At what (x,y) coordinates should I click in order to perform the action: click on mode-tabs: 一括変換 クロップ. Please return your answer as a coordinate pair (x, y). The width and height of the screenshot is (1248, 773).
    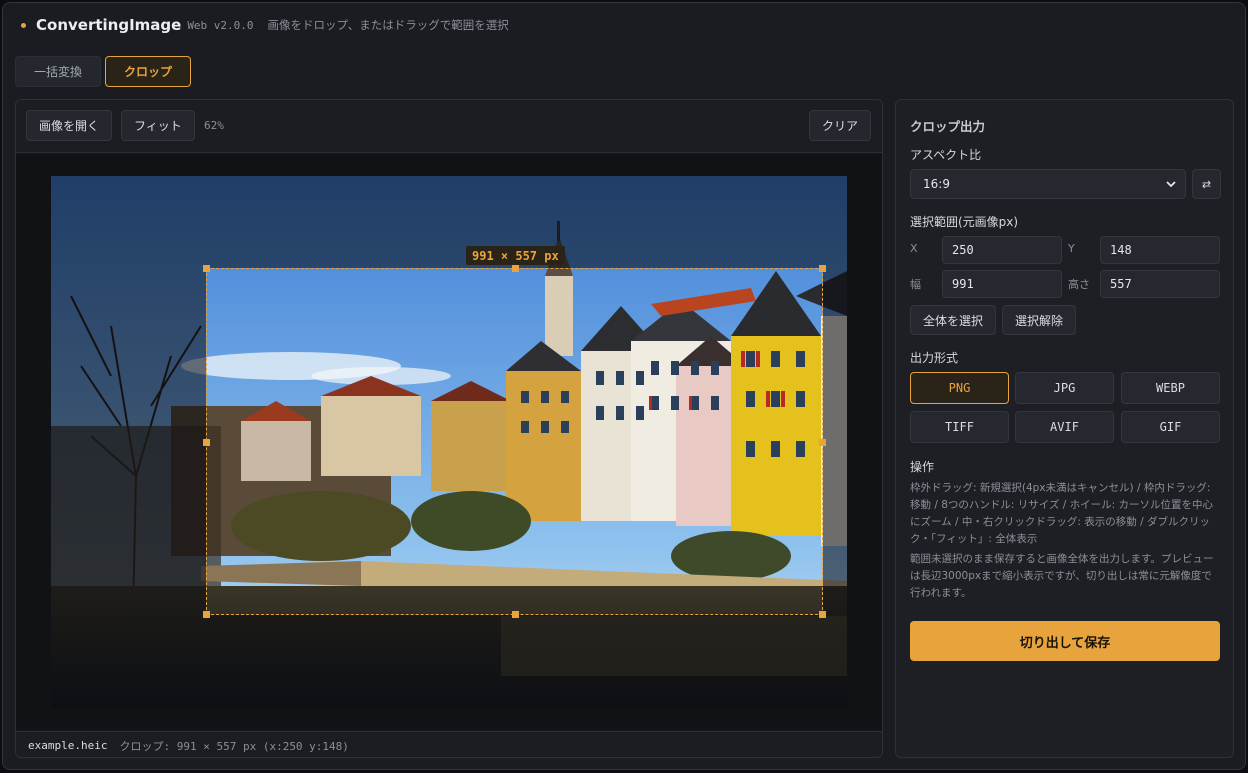
    Looking at the image, I should click on (103, 71).